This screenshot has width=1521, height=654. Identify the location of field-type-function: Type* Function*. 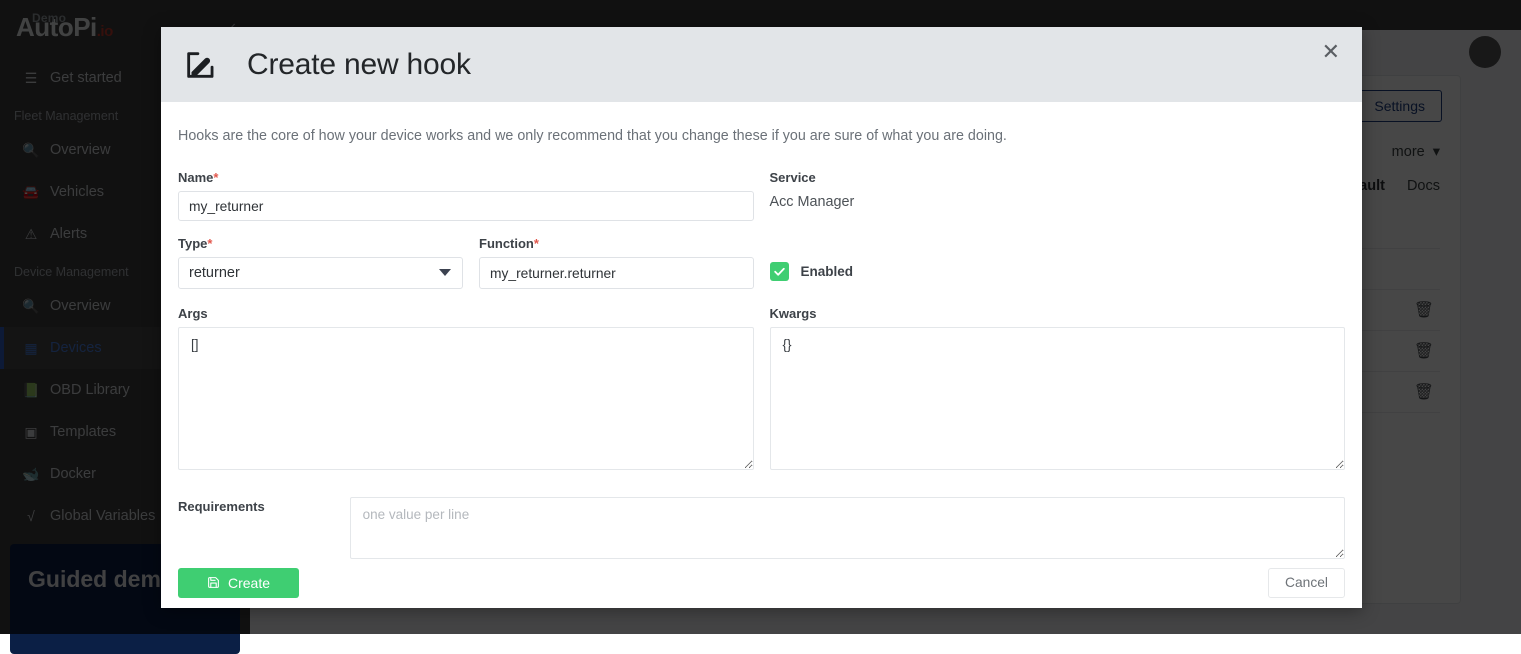
(466, 262).